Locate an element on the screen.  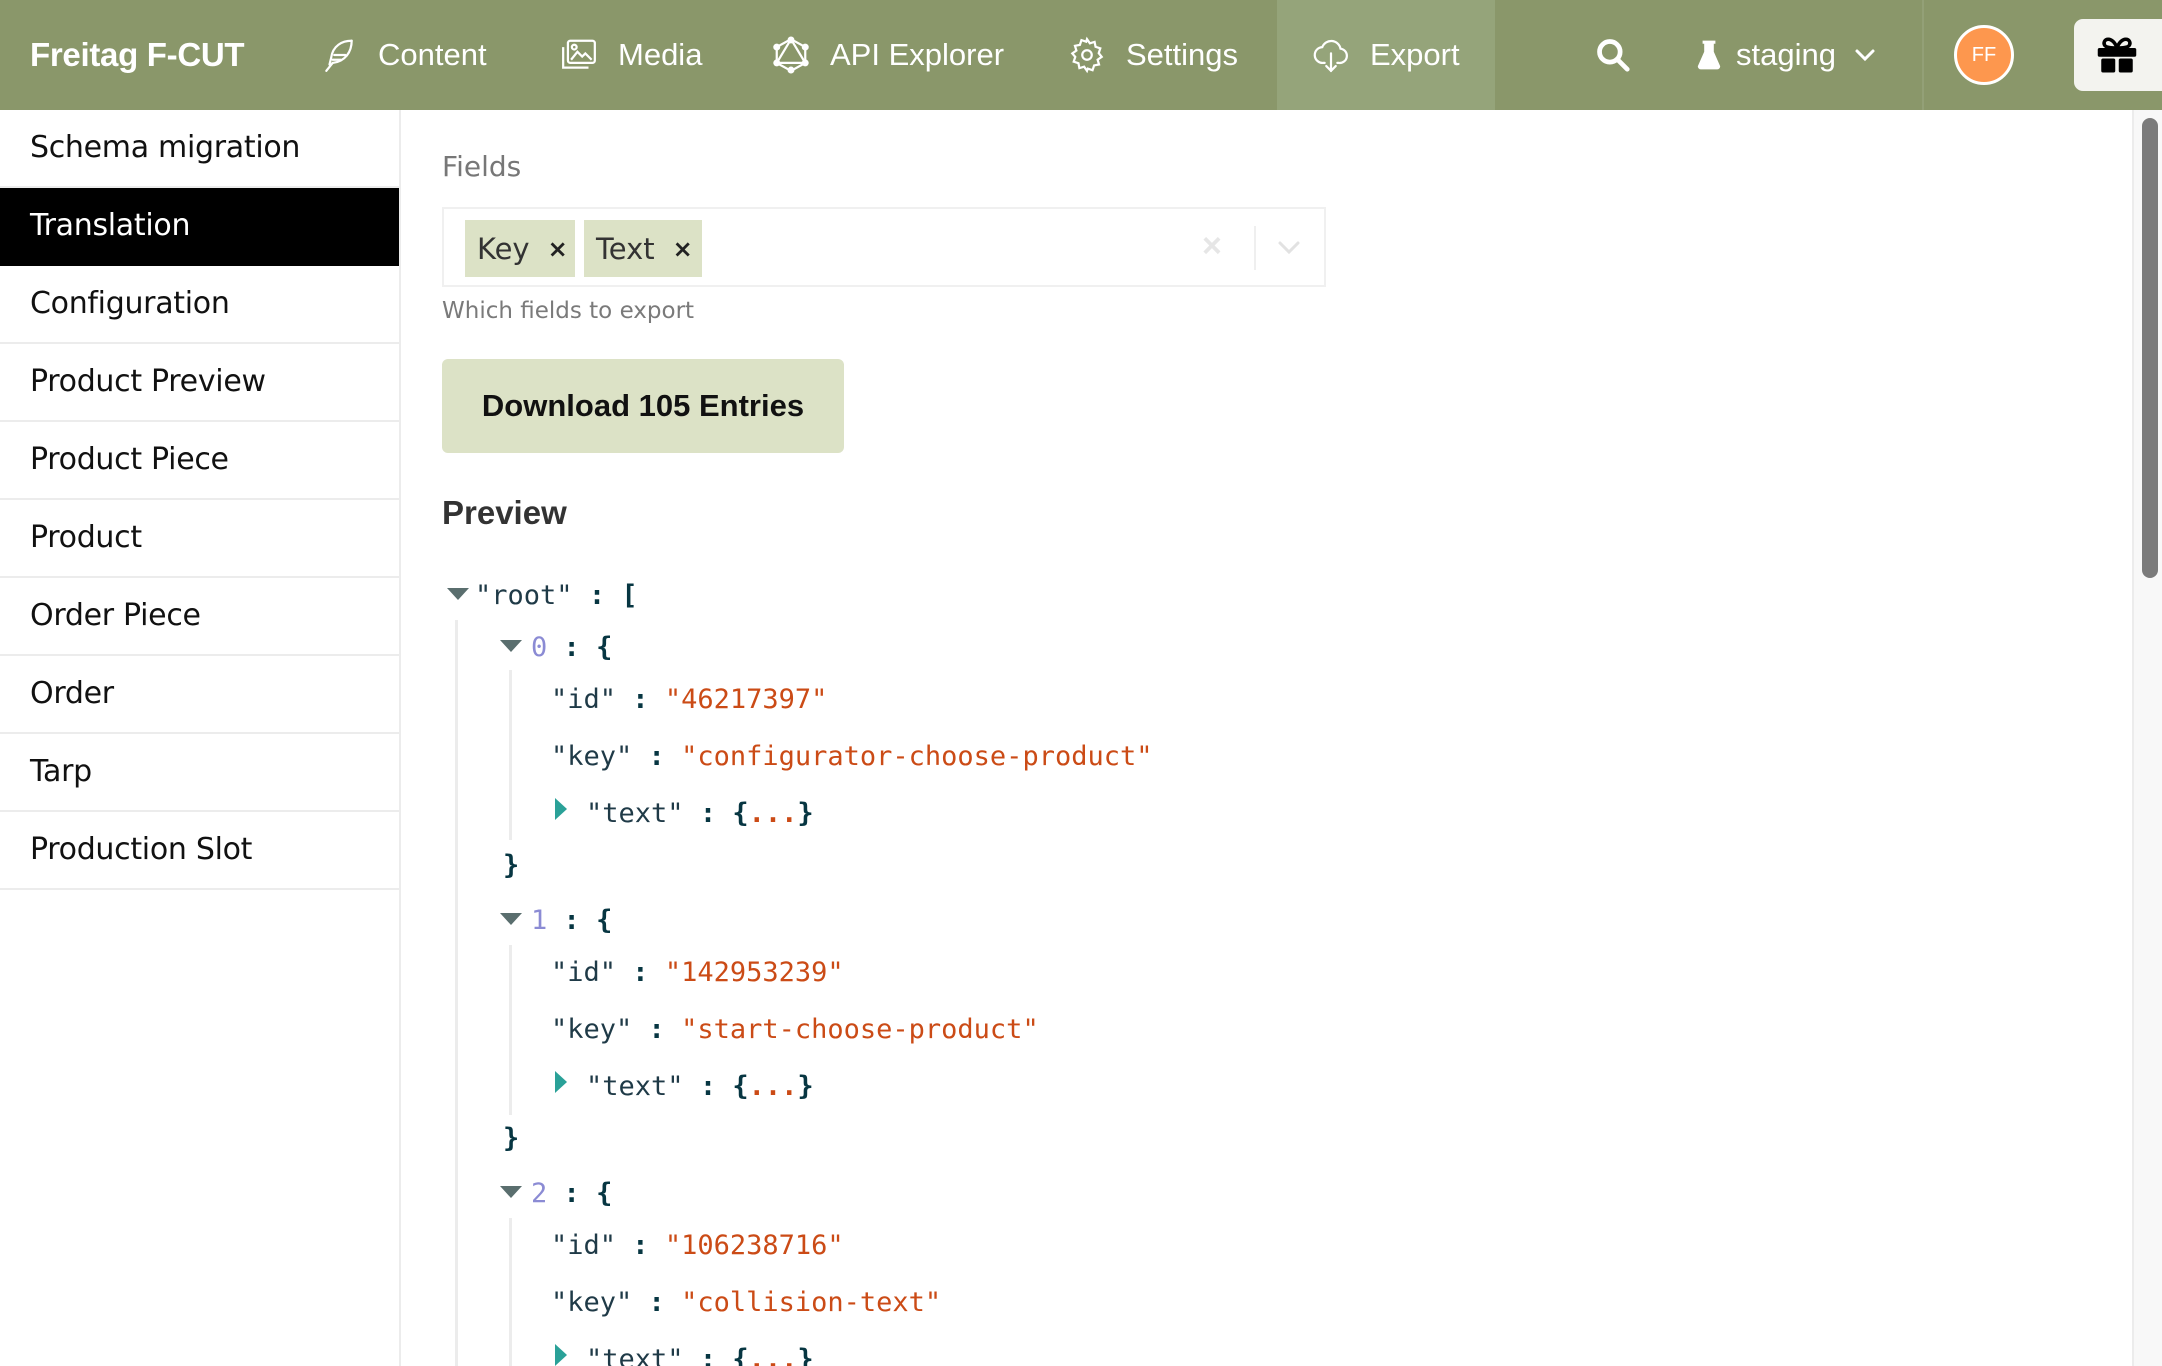
text-key: "text" is located at coordinates (635, 1355).